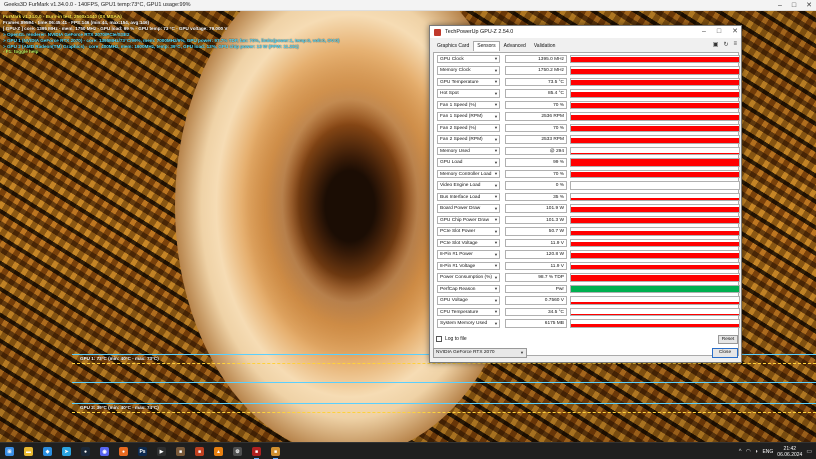 This screenshot has height=459, width=816. I want to click on sensor-name-dropdown: GPU Voltage, so click(468, 300).